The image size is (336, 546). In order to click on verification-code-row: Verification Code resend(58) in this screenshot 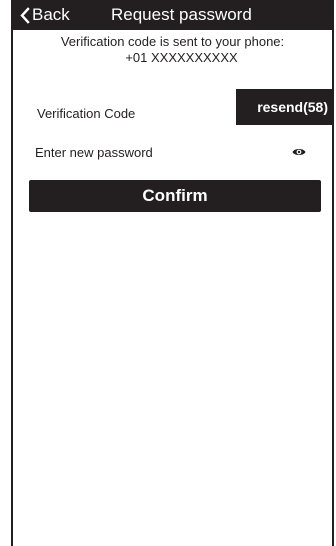, I will do `click(172, 107)`.